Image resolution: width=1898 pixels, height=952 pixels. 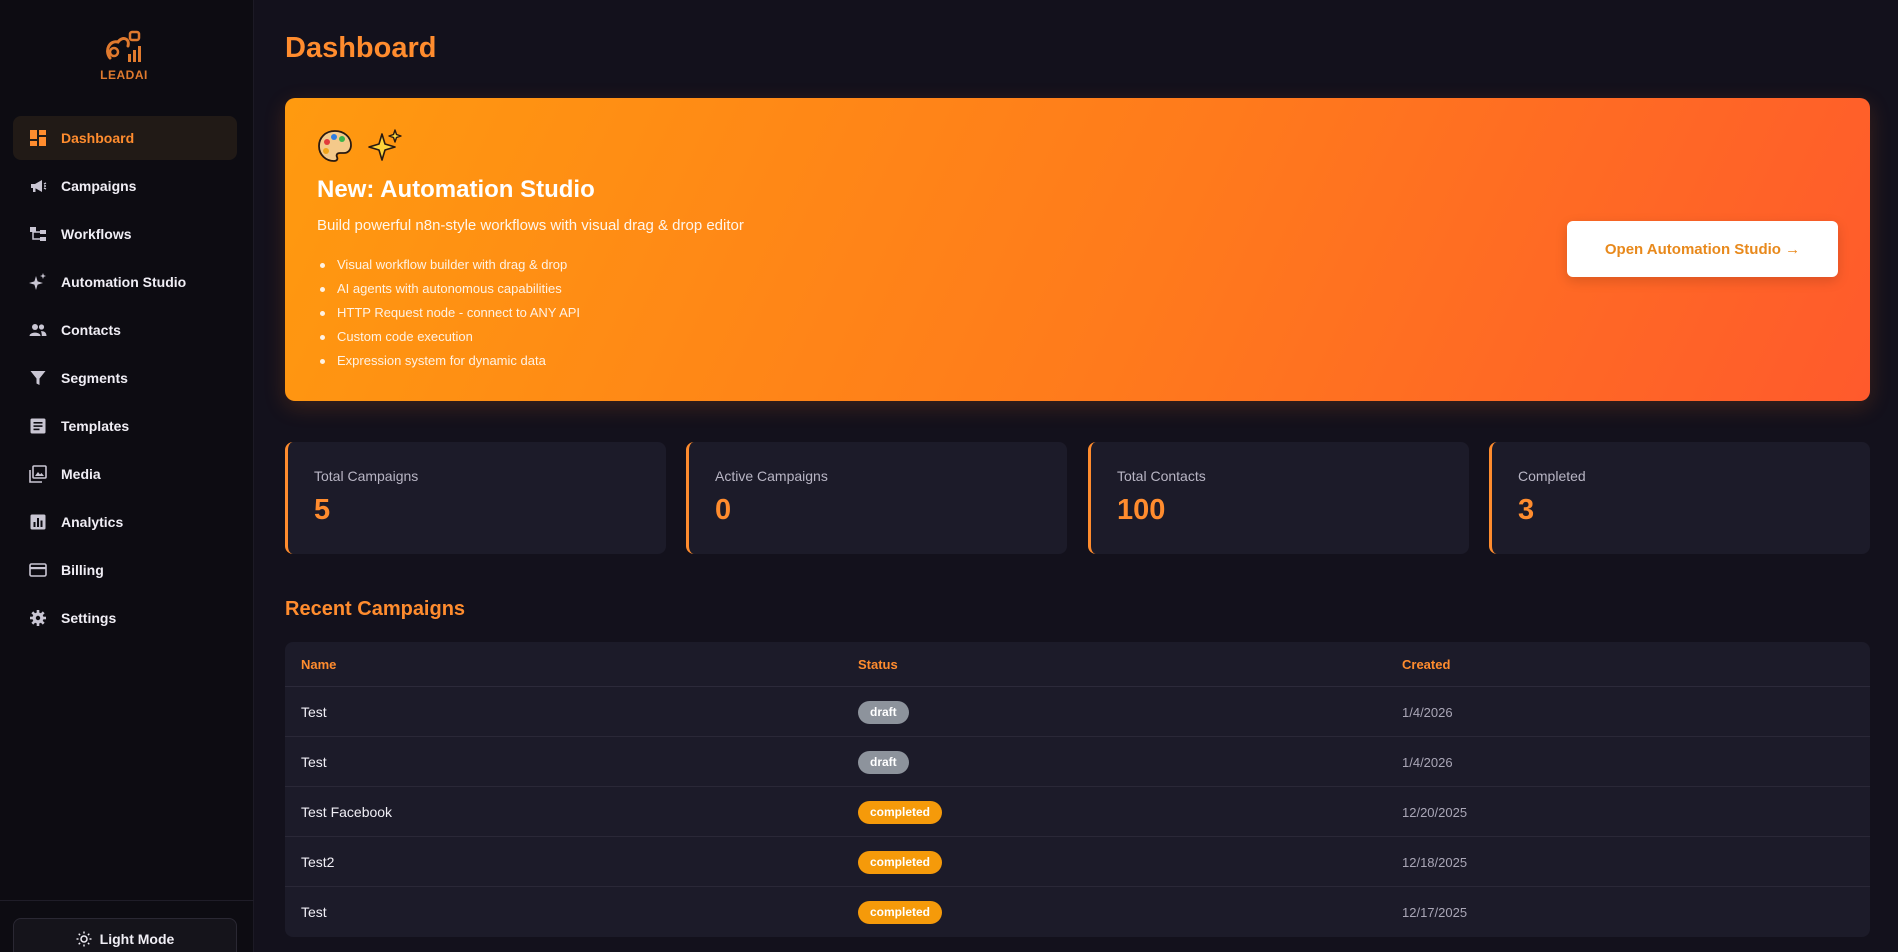 What do you see at coordinates (95, 426) in the screenshot?
I see `sidebar-item-label: Templates` at bounding box center [95, 426].